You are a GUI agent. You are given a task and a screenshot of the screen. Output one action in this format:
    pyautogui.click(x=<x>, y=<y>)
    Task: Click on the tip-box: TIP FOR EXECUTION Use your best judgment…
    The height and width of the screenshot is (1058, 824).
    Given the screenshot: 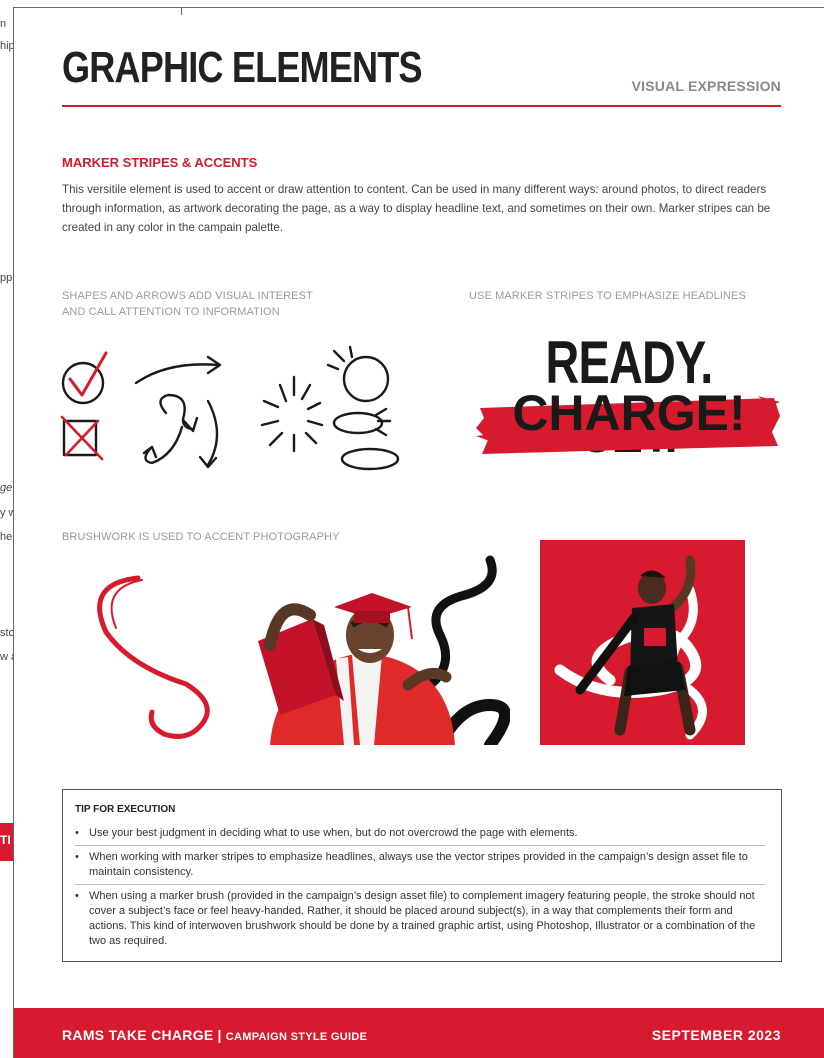 What is the action you would take?
    pyautogui.click(x=422, y=875)
    